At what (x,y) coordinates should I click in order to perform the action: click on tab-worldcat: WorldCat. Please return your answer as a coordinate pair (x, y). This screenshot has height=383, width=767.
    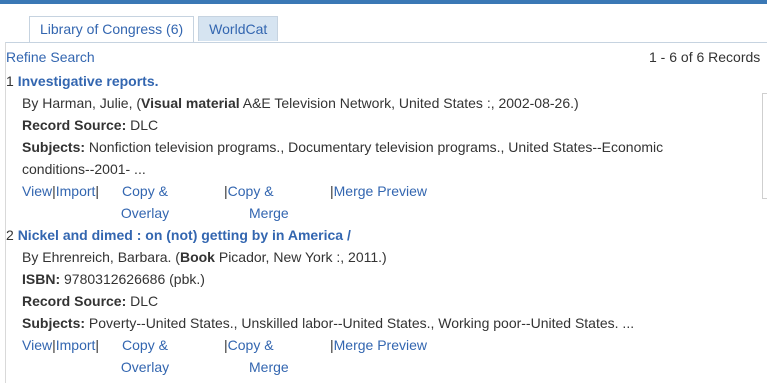
    Looking at the image, I should click on (238, 28).